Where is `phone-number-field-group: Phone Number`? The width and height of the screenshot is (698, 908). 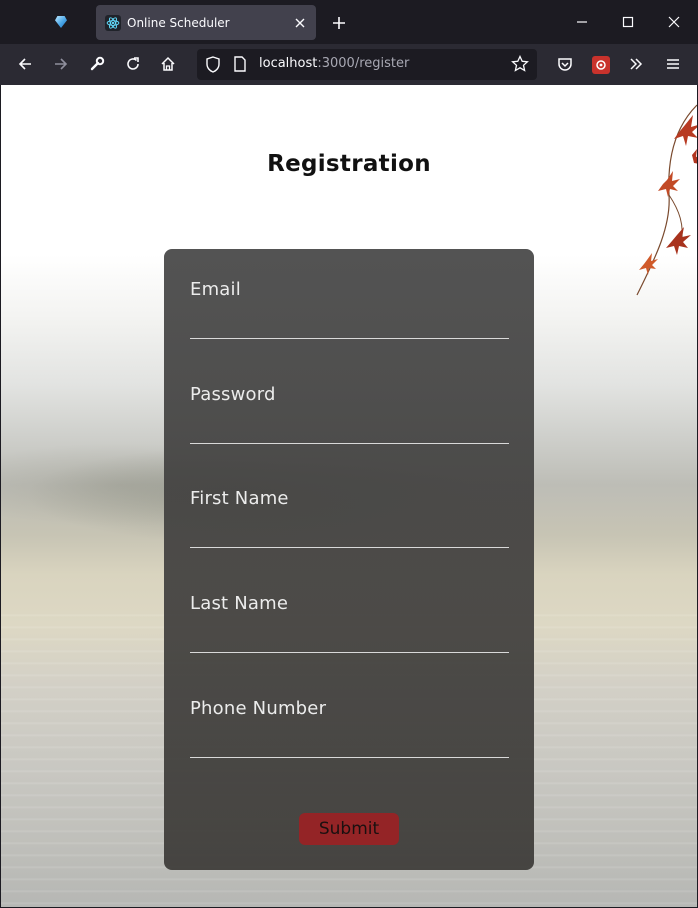
phone-number-field-group: Phone Number is located at coordinates (349, 738).